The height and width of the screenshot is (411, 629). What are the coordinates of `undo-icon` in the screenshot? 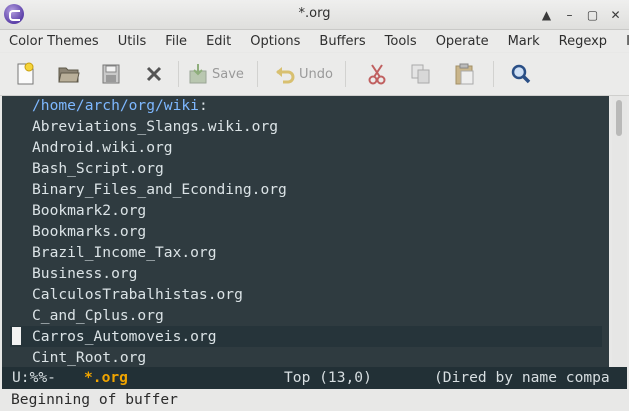 It's located at (285, 75).